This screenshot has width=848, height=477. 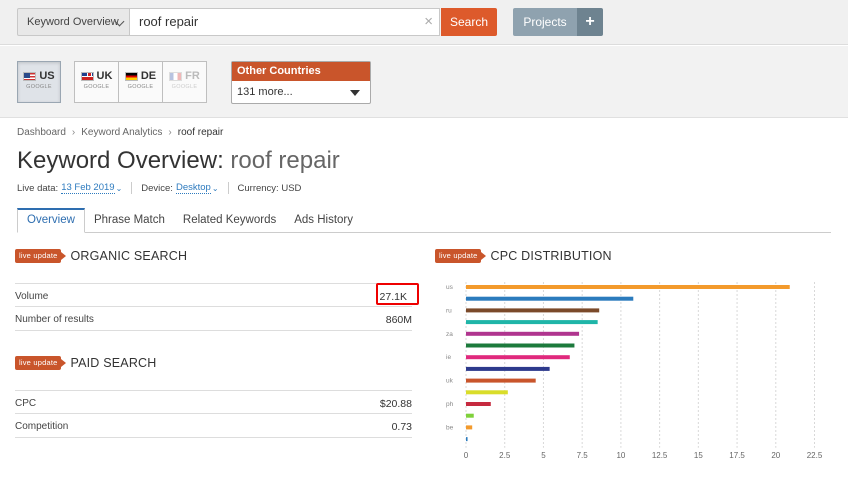 I want to click on de-flag-icon, so click(x=131, y=76).